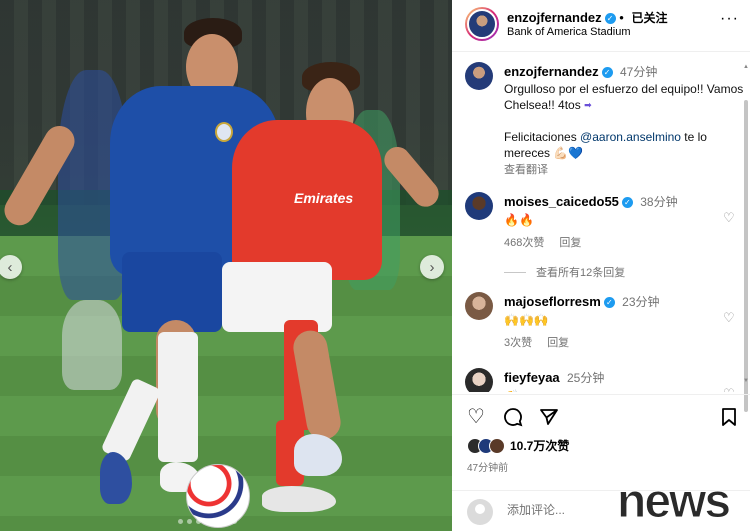 Image resolution: width=750 pixels, height=531 pixels. Describe the element at coordinates (746, 67) in the screenshot. I see `scroll-up-icon: ▲` at that location.